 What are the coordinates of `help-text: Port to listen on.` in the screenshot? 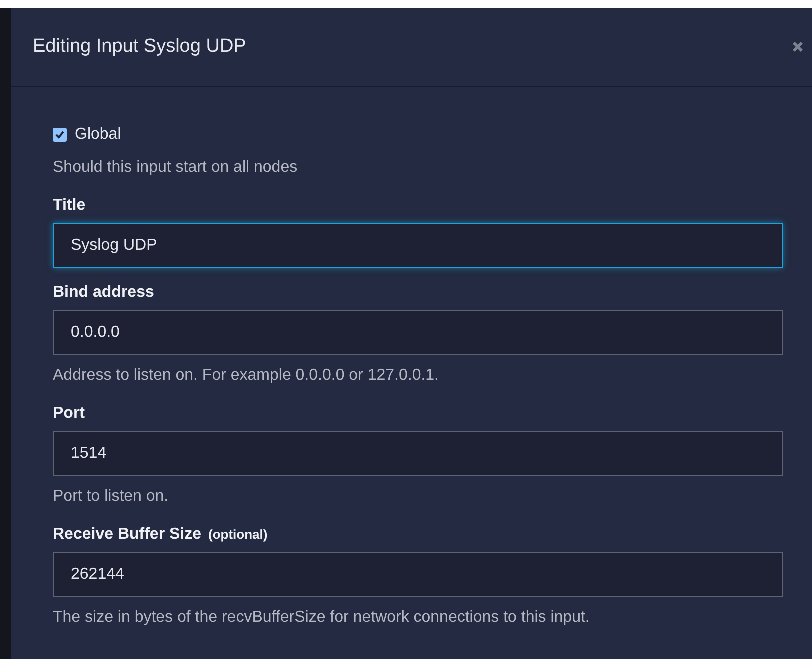 It's located at (111, 497).